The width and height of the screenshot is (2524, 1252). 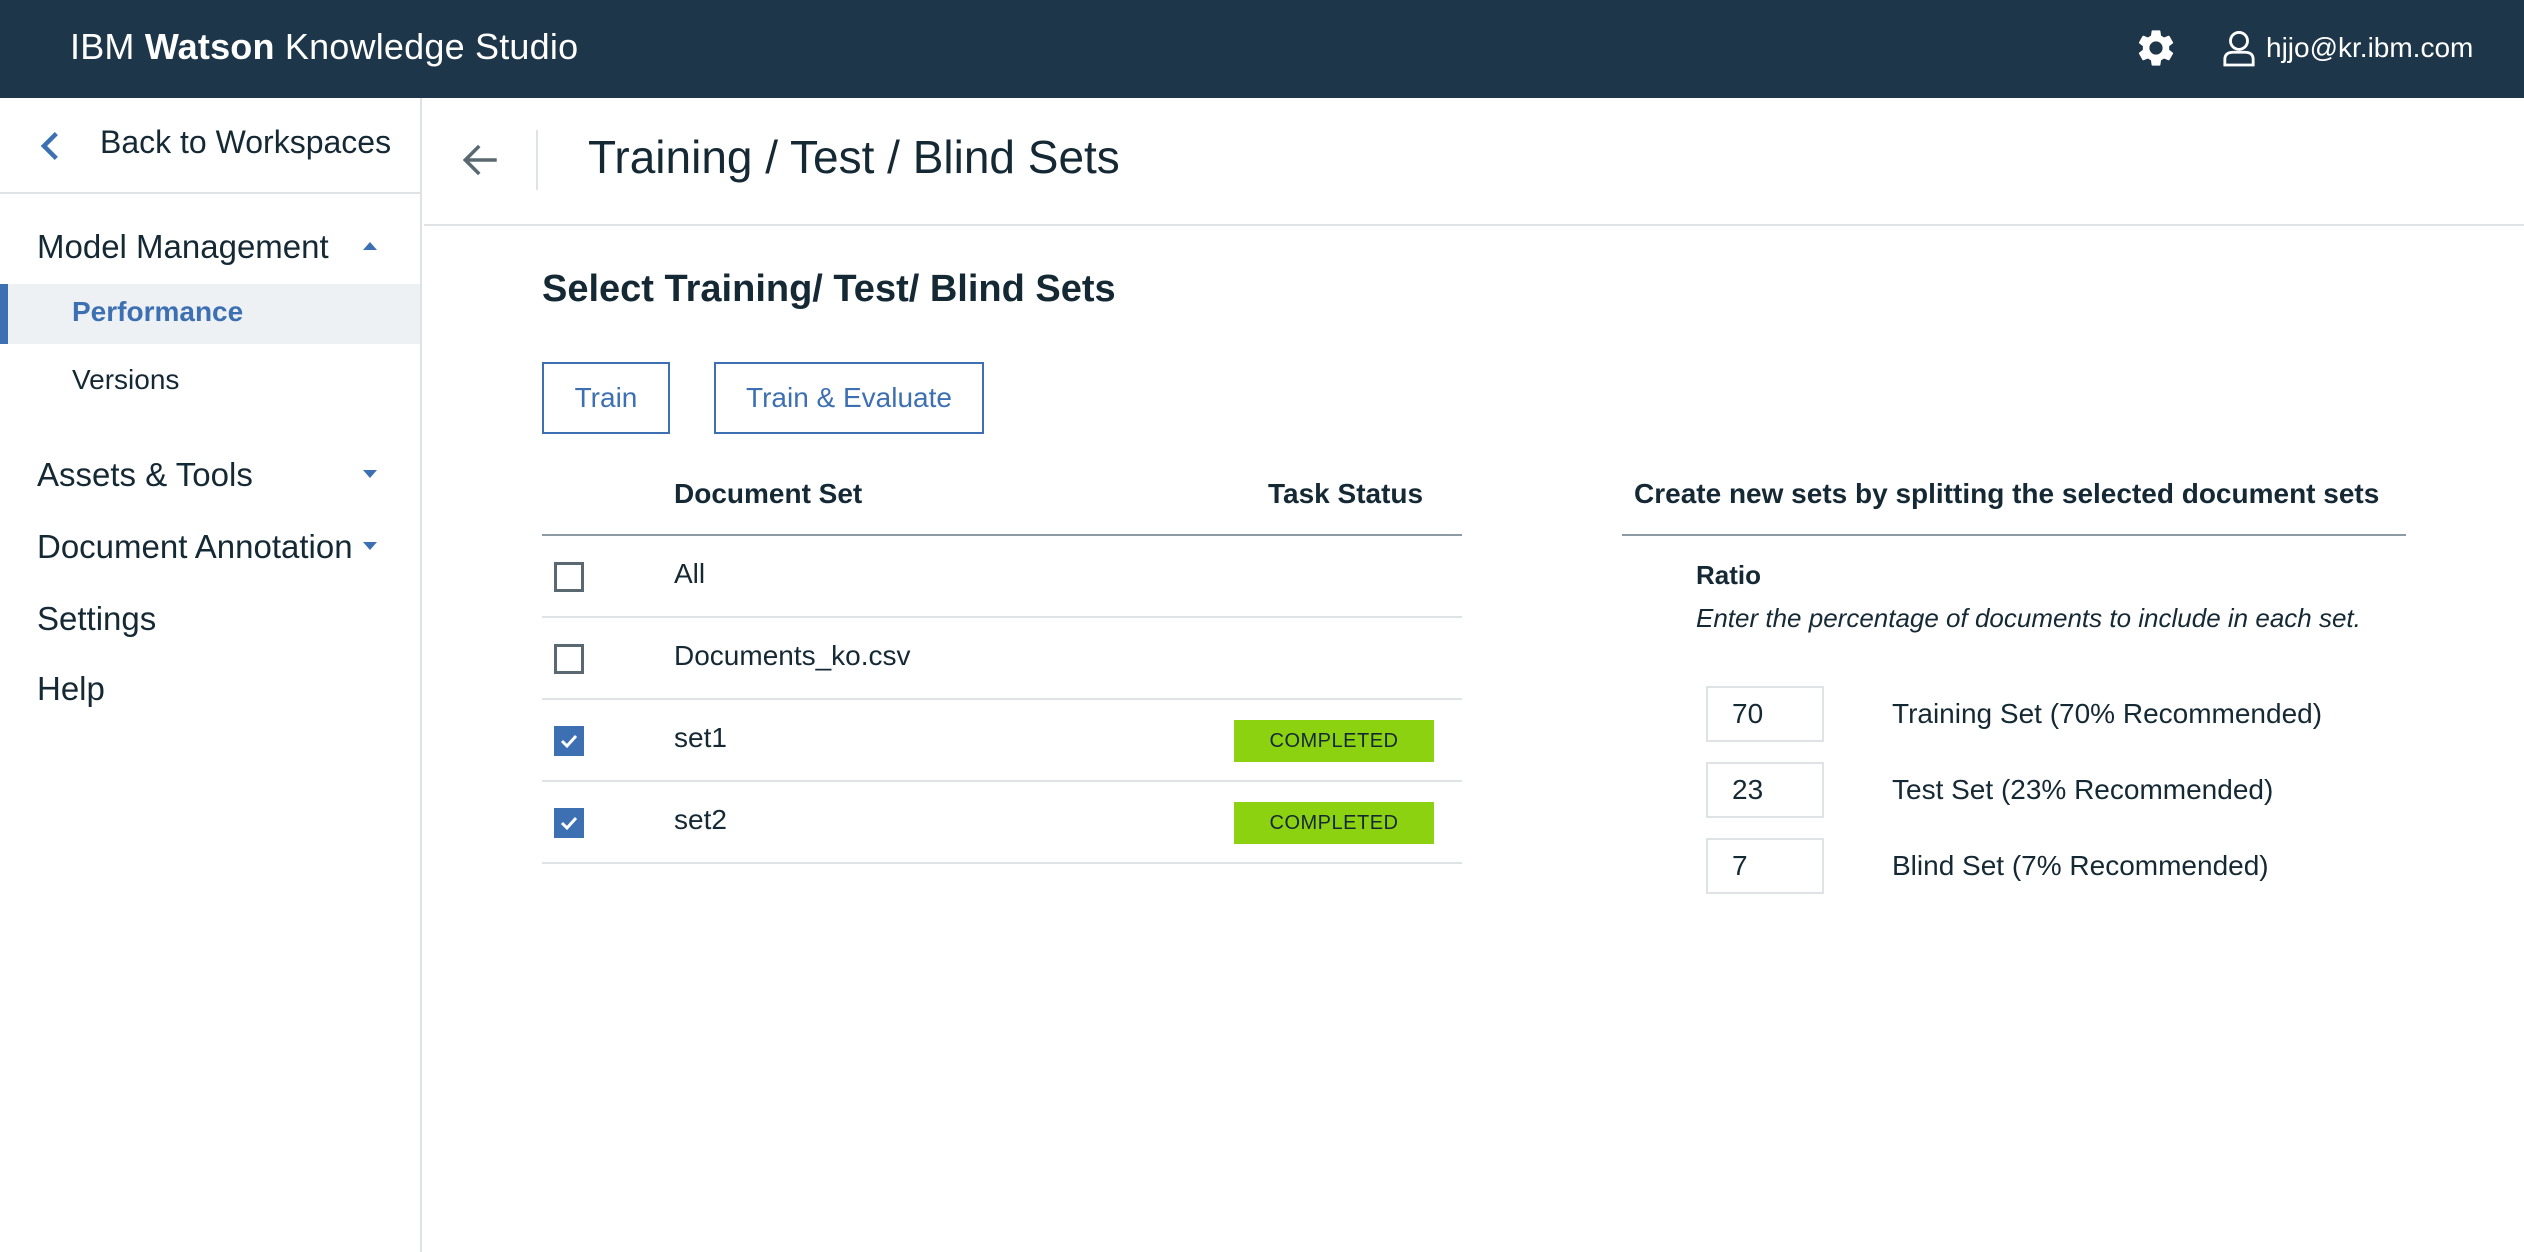 I want to click on back-to-workspaces-label: Back to Workspaces, so click(x=246, y=142).